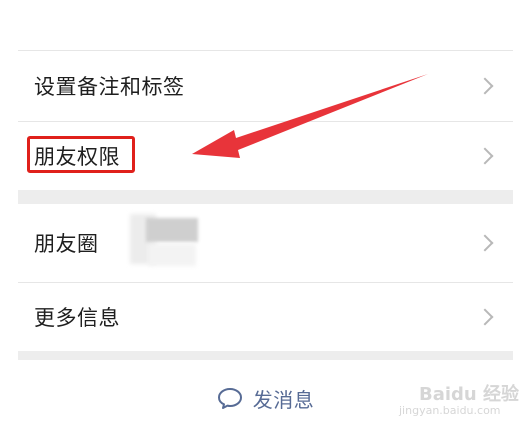 The image size is (521, 436). What do you see at coordinates (450, 410) in the screenshot?
I see `watermark-url: jingyan.baidu.com` at bounding box center [450, 410].